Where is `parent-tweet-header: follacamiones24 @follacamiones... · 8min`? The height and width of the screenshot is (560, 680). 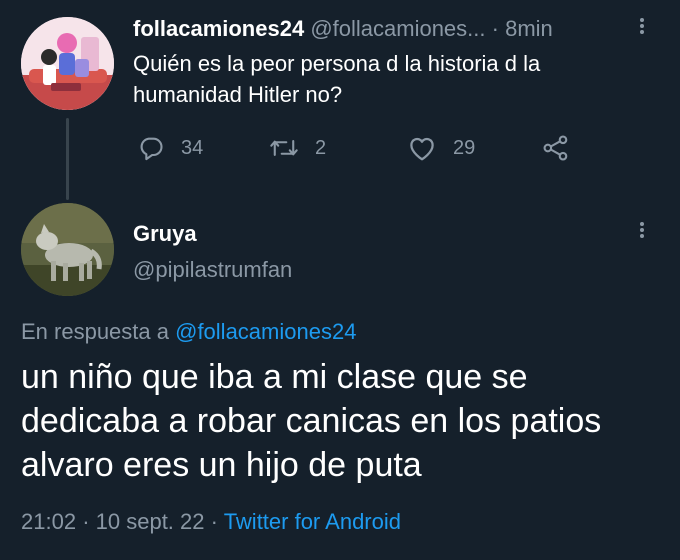
parent-tweet-header: follacamiones24 @follacamiones... · 8min is located at coordinates (343, 29).